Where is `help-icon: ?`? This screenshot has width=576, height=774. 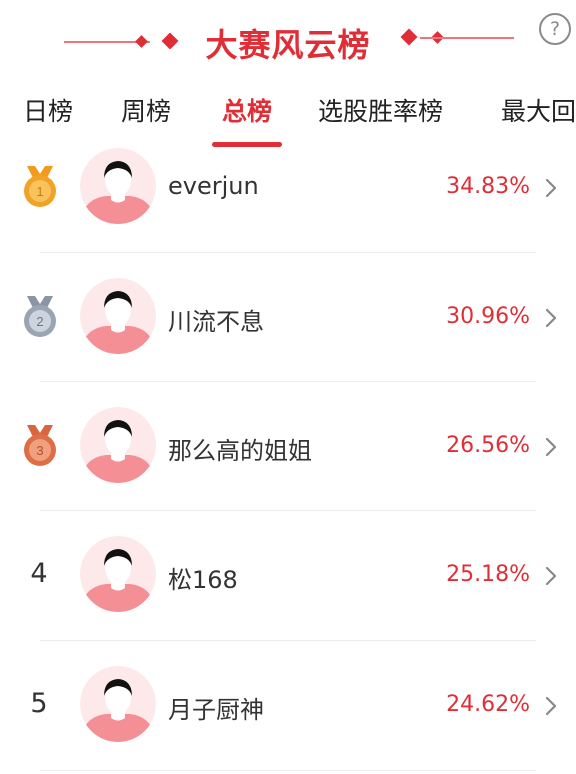 help-icon: ? is located at coordinates (555, 29).